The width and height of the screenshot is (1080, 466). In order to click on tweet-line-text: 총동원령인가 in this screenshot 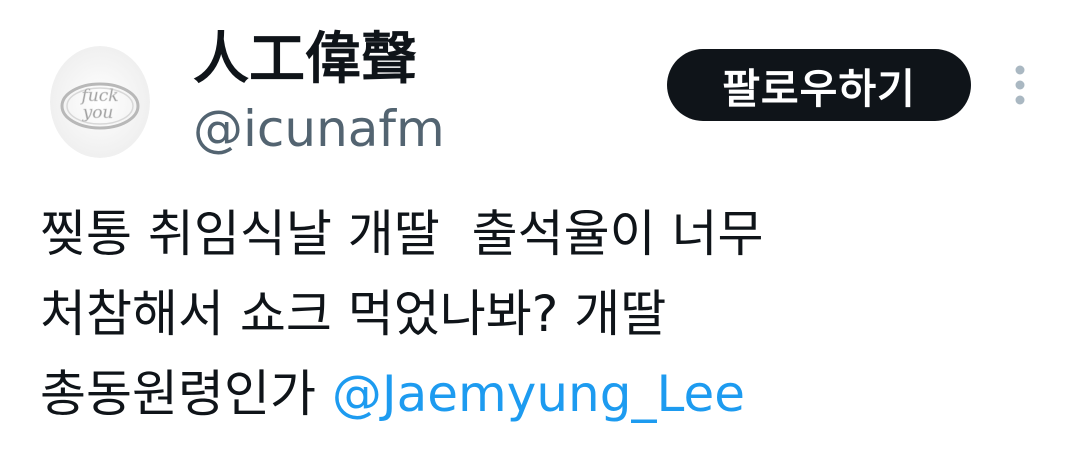, I will do `click(186, 394)`.